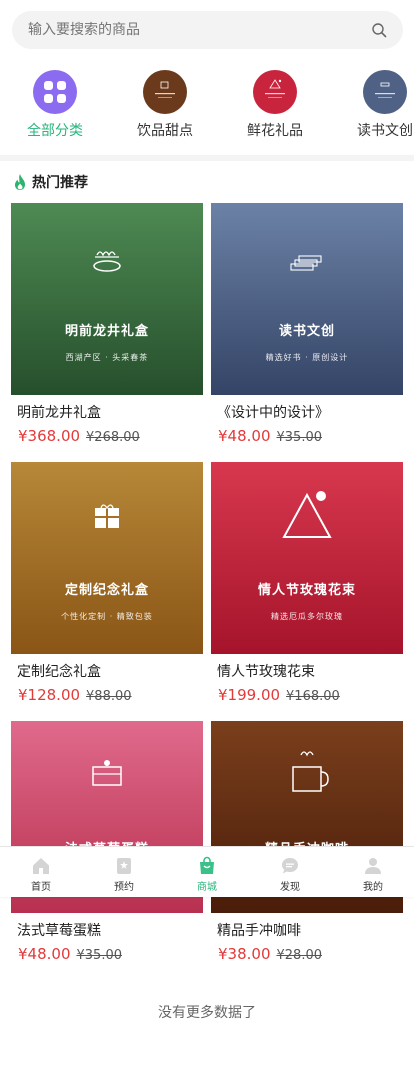 The height and width of the screenshot is (1081, 414). I want to click on no-more-data-text: 没有更多数据了, so click(207, 1013).